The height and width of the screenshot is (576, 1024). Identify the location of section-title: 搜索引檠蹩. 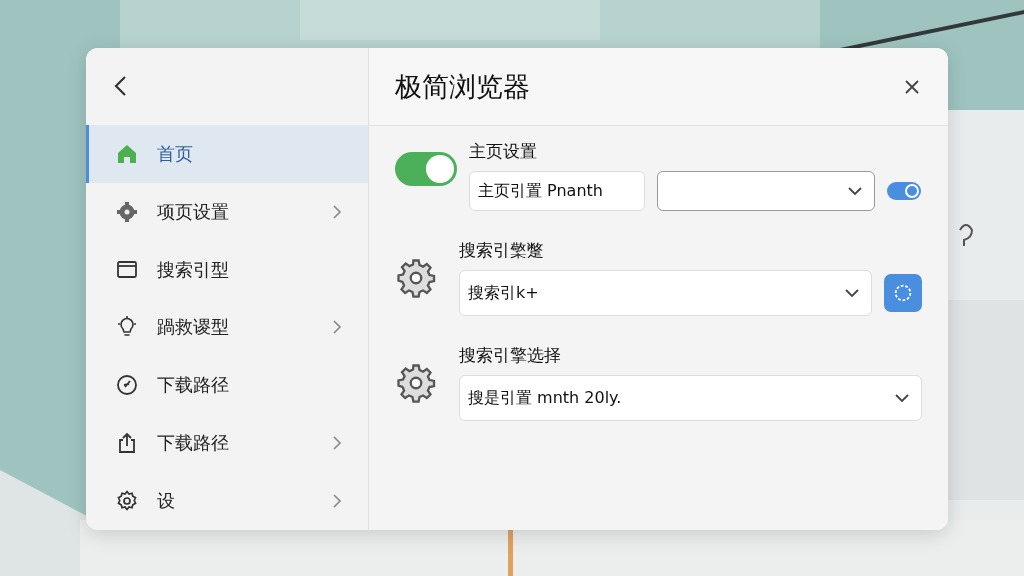
(502, 250).